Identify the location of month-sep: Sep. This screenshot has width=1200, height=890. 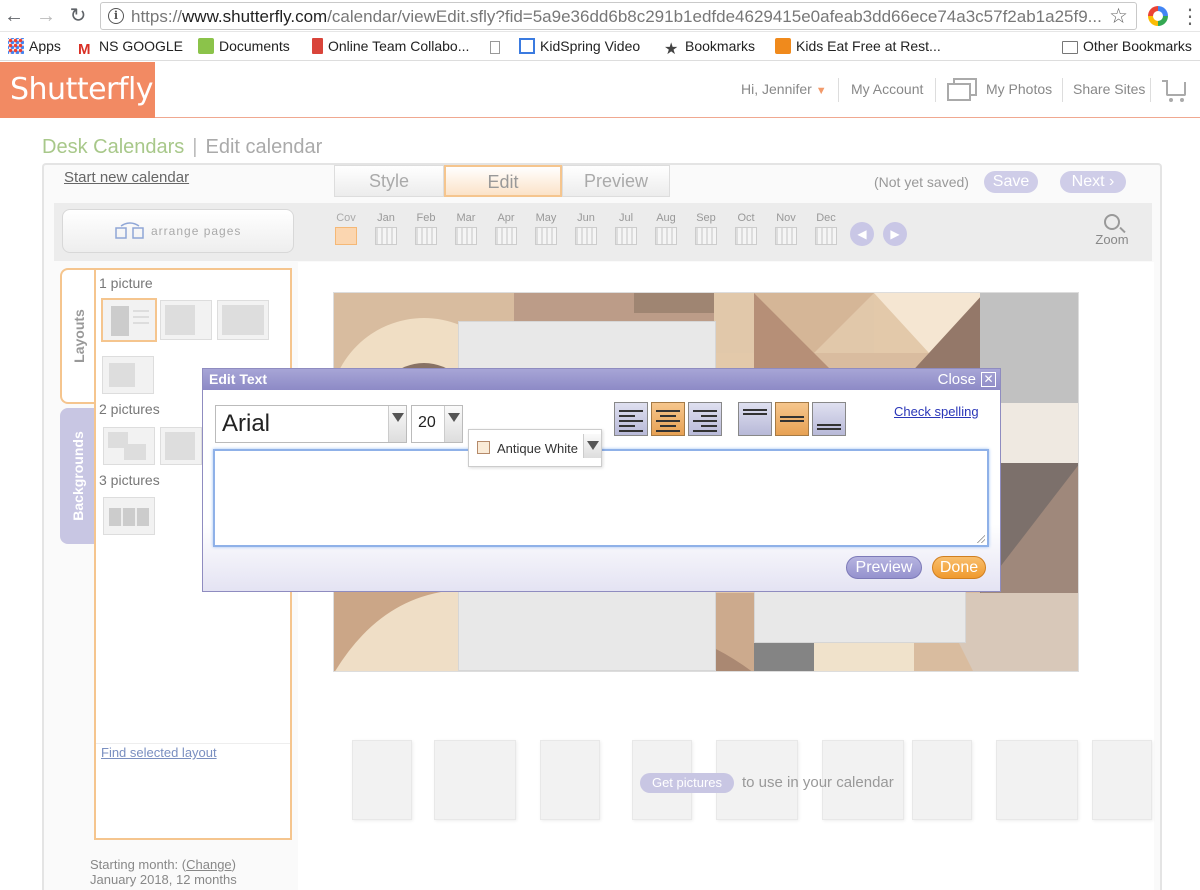
(706, 228).